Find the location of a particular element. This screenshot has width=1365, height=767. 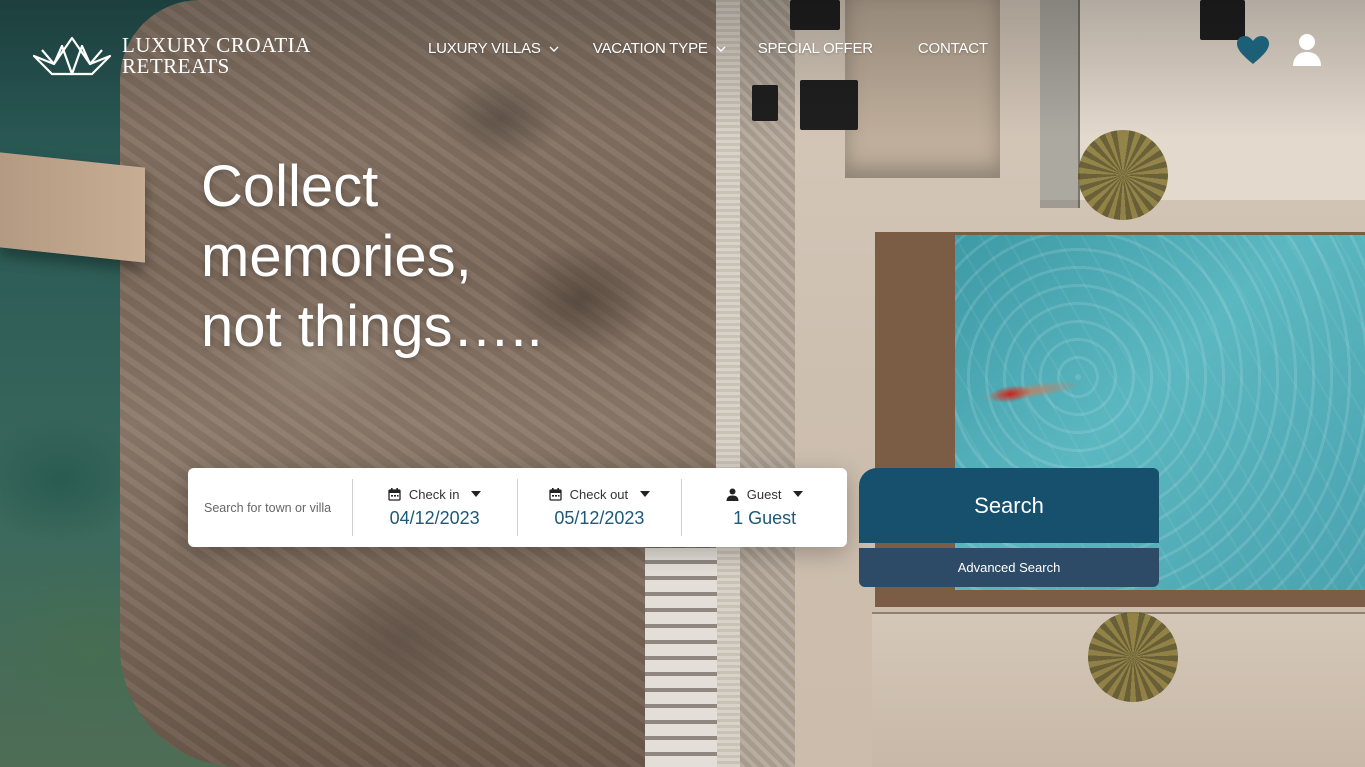

nav-item-label: CONTACT is located at coordinates (952, 48).